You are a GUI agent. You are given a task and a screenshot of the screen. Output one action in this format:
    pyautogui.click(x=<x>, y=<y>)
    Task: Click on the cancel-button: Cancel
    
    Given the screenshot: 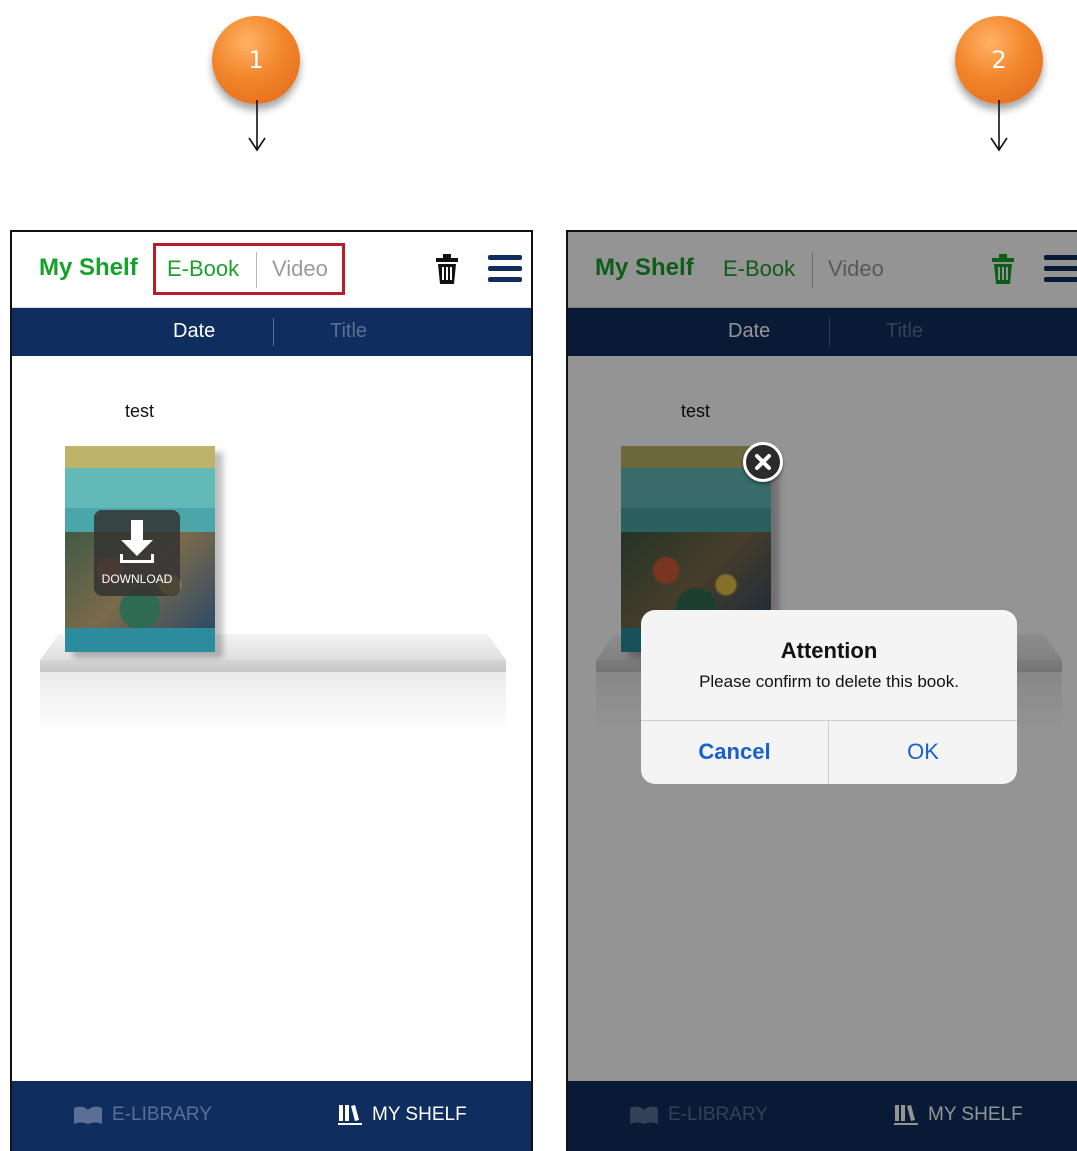 What is the action you would take?
    pyautogui.click(x=734, y=752)
    